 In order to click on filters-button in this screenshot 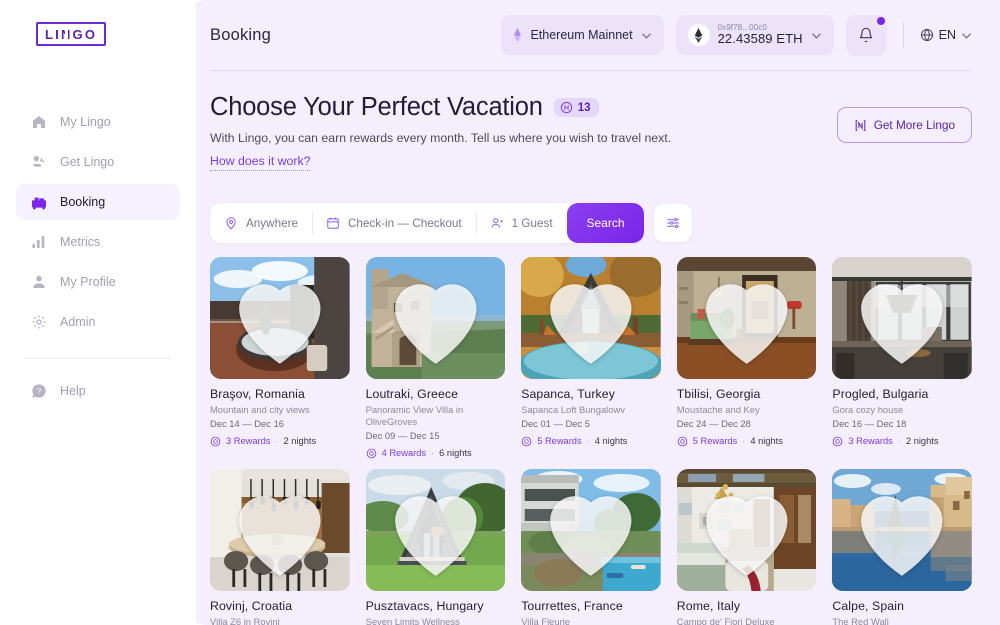, I will do `click(673, 223)`.